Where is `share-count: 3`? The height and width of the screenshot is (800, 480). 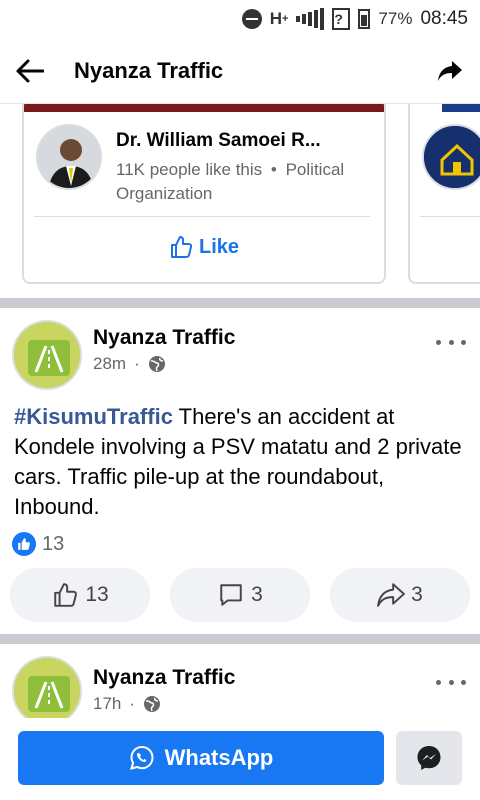
share-count: 3 is located at coordinates (417, 594).